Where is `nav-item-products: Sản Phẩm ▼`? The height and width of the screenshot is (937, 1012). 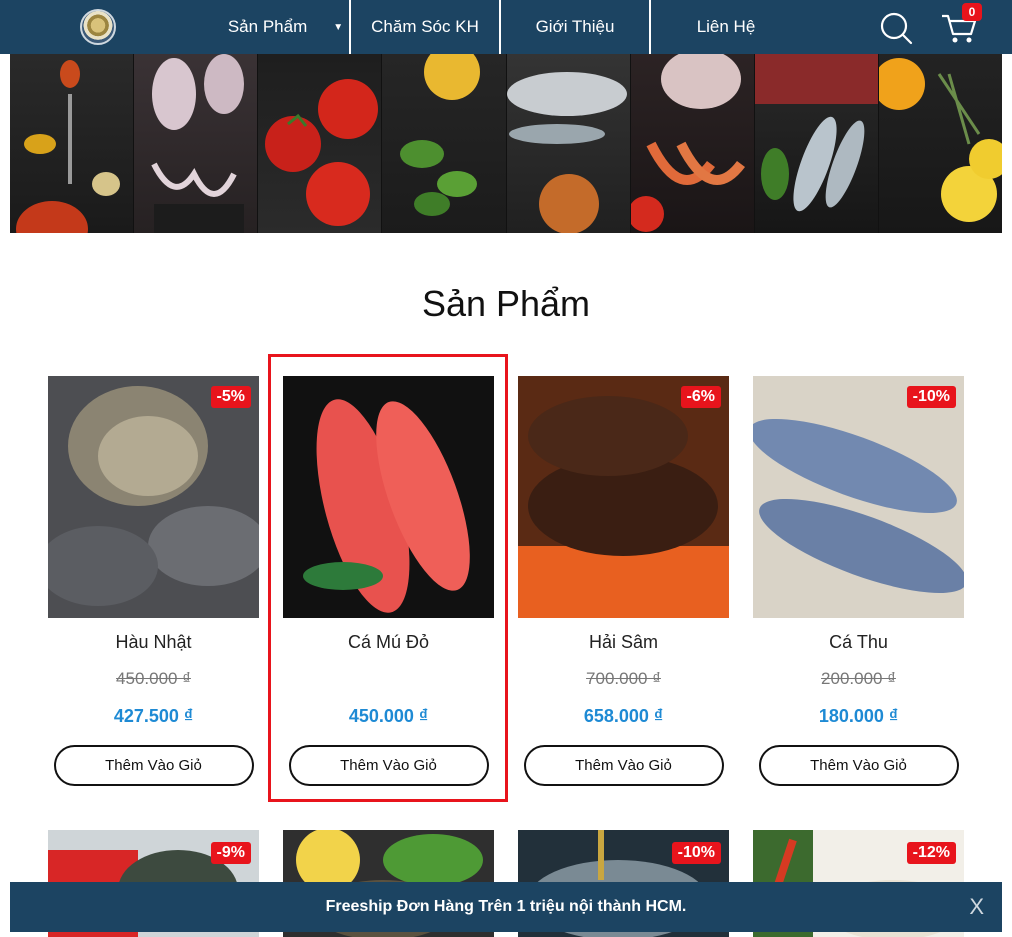 nav-item-products: Sản Phẩm ▼ is located at coordinates (285, 27).